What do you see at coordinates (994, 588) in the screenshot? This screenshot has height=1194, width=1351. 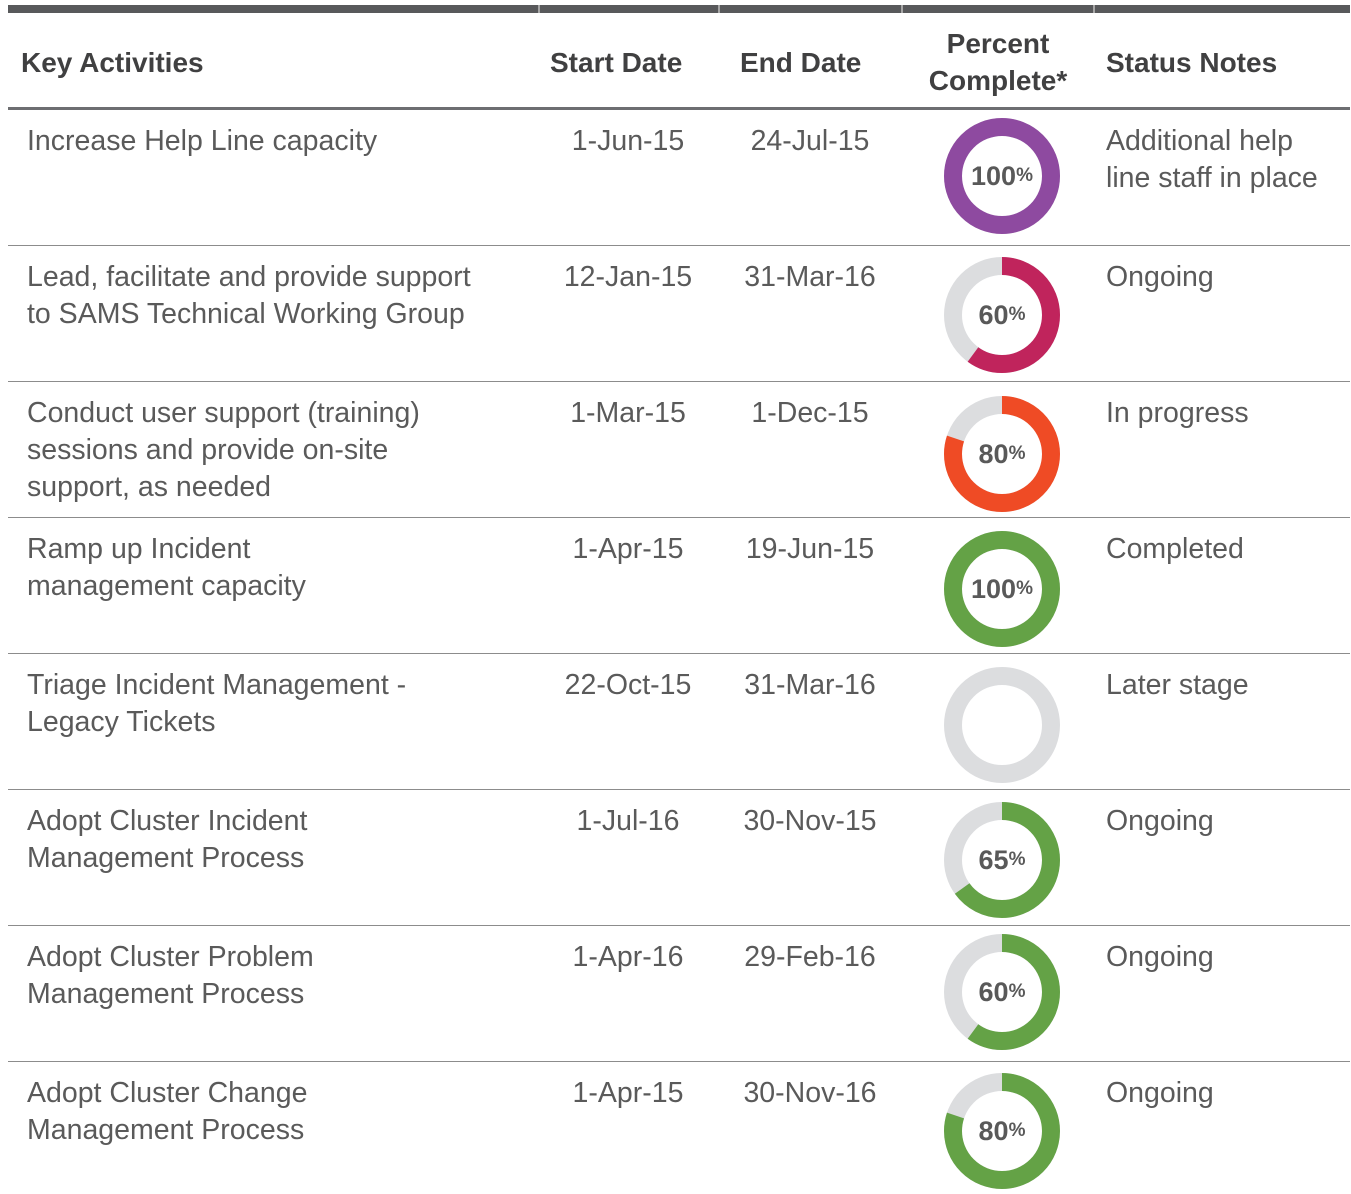 I see `percent-value: 100` at bounding box center [994, 588].